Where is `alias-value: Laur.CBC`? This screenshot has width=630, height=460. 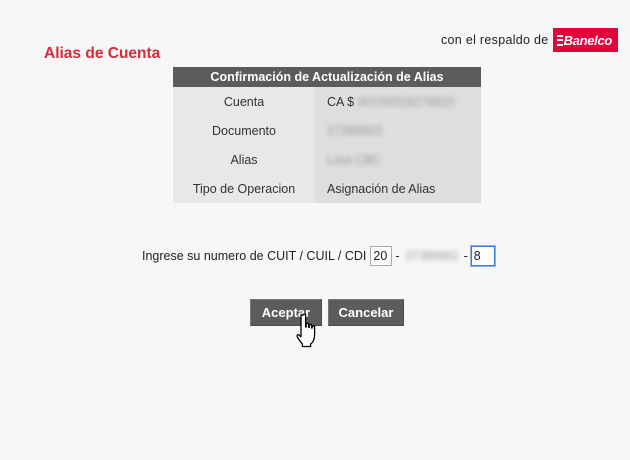
alias-value: Laur.CBC is located at coordinates (354, 159).